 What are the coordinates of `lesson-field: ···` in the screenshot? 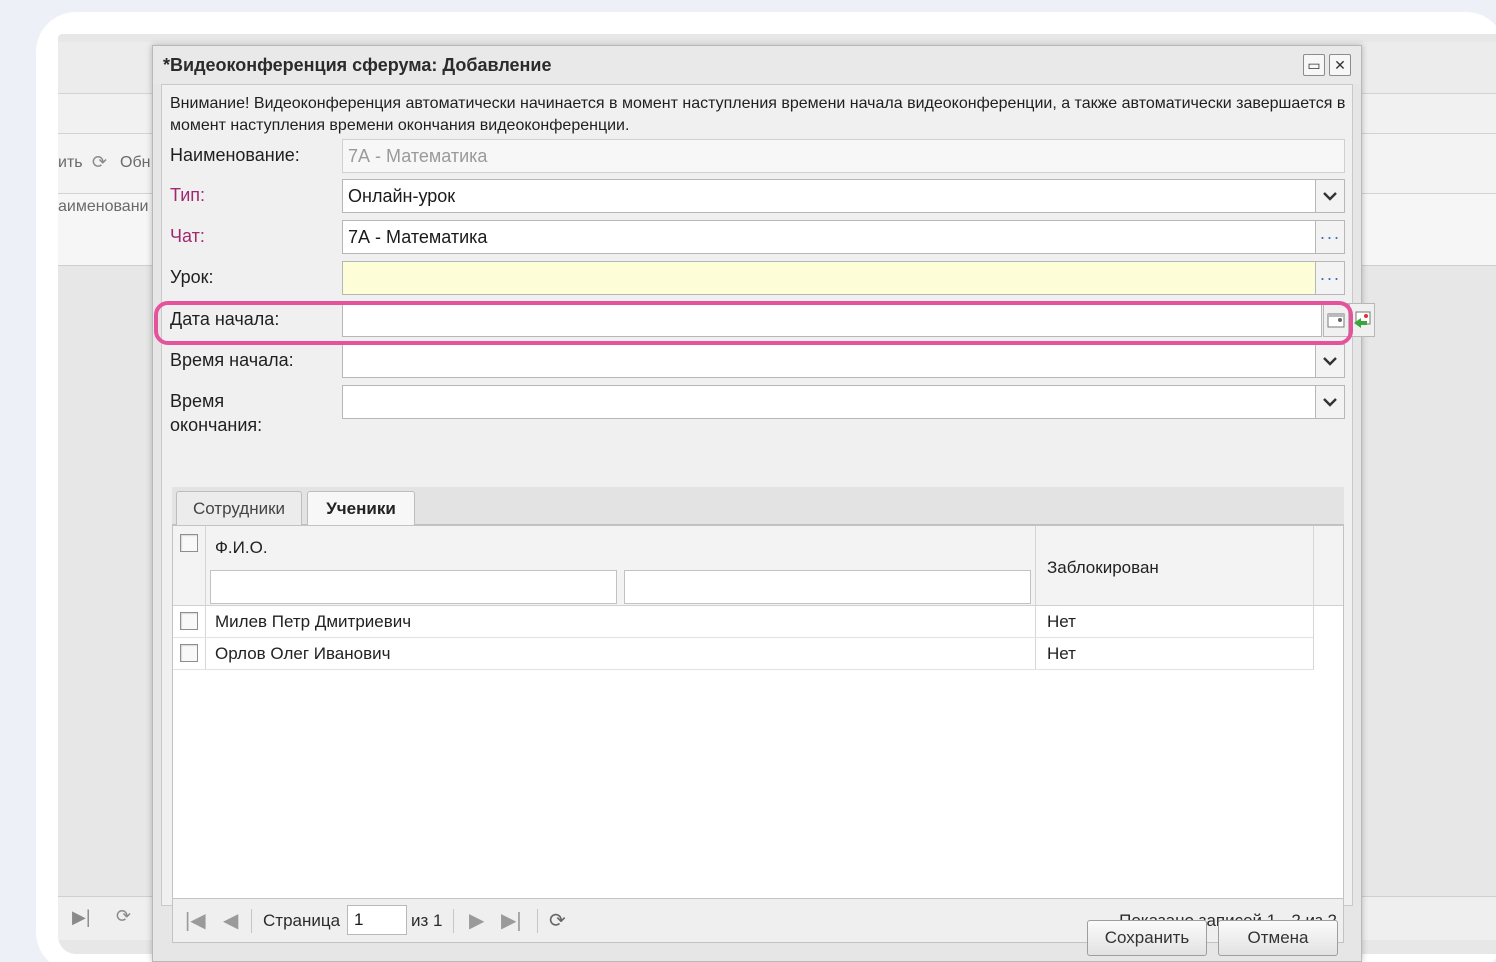 It's located at (843, 278).